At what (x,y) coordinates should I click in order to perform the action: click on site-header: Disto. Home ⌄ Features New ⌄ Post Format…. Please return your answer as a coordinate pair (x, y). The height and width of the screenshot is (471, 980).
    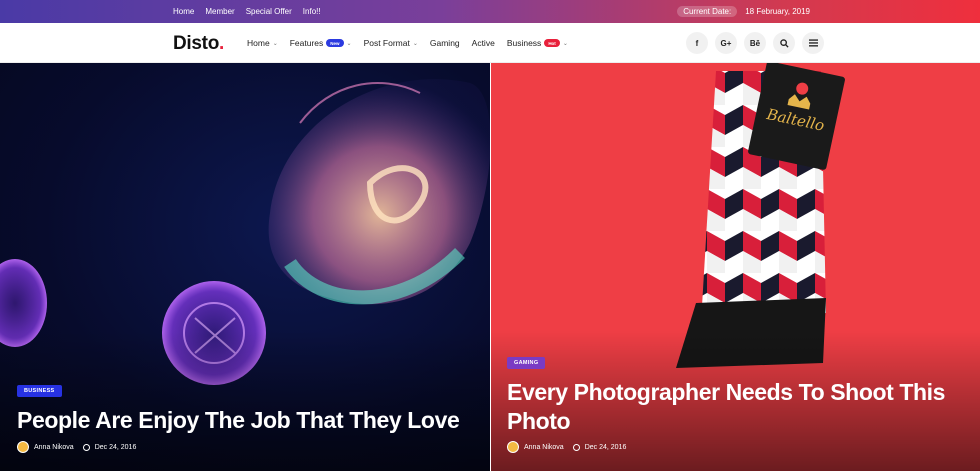
    Looking at the image, I should click on (490, 43).